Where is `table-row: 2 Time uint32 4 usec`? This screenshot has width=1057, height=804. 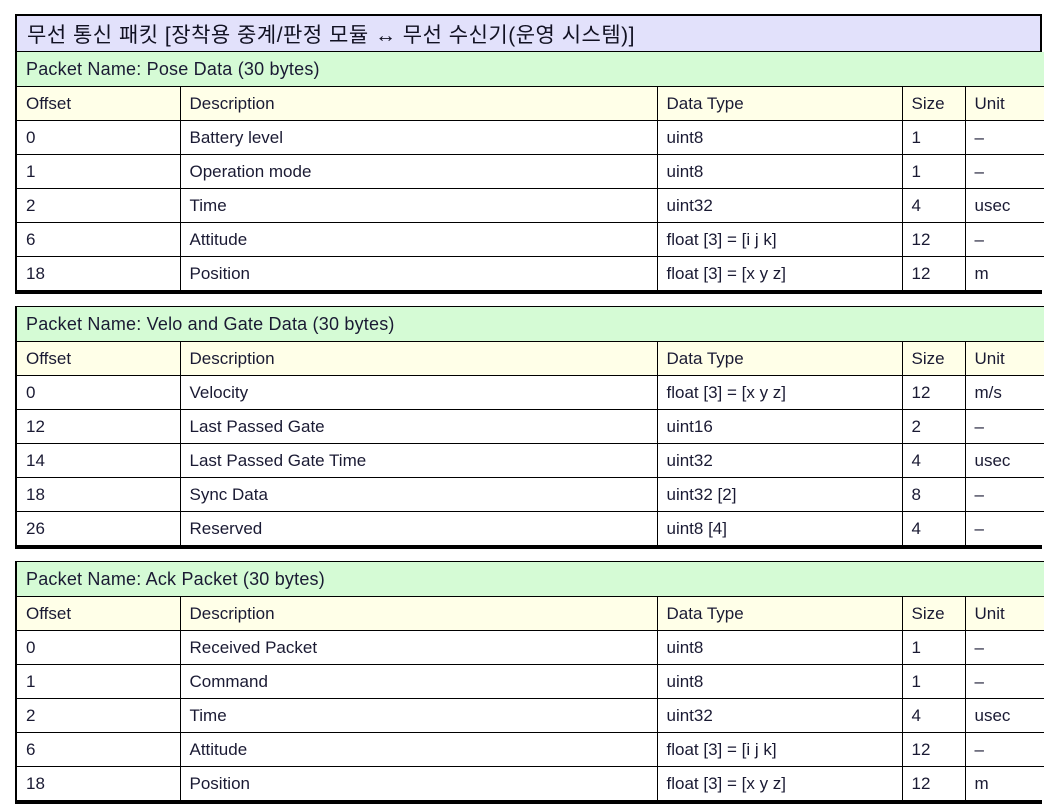 table-row: 2 Time uint32 4 usec is located at coordinates (531, 715).